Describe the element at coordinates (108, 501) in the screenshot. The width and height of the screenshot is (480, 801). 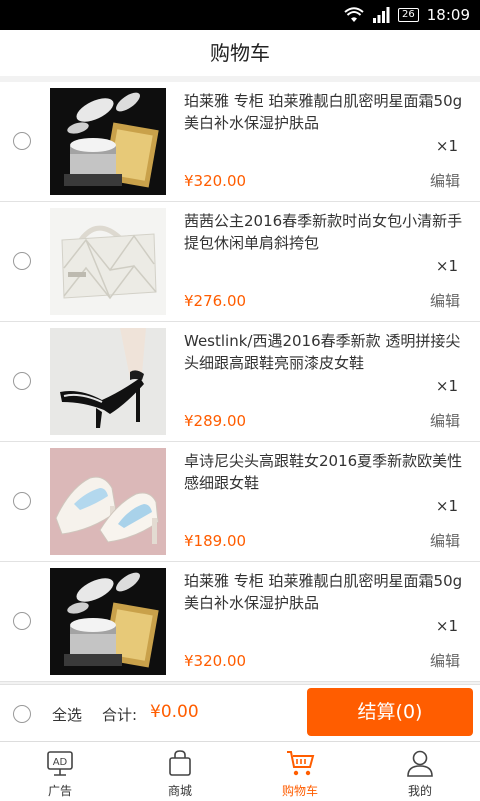
I see `product-image-pumps` at that location.